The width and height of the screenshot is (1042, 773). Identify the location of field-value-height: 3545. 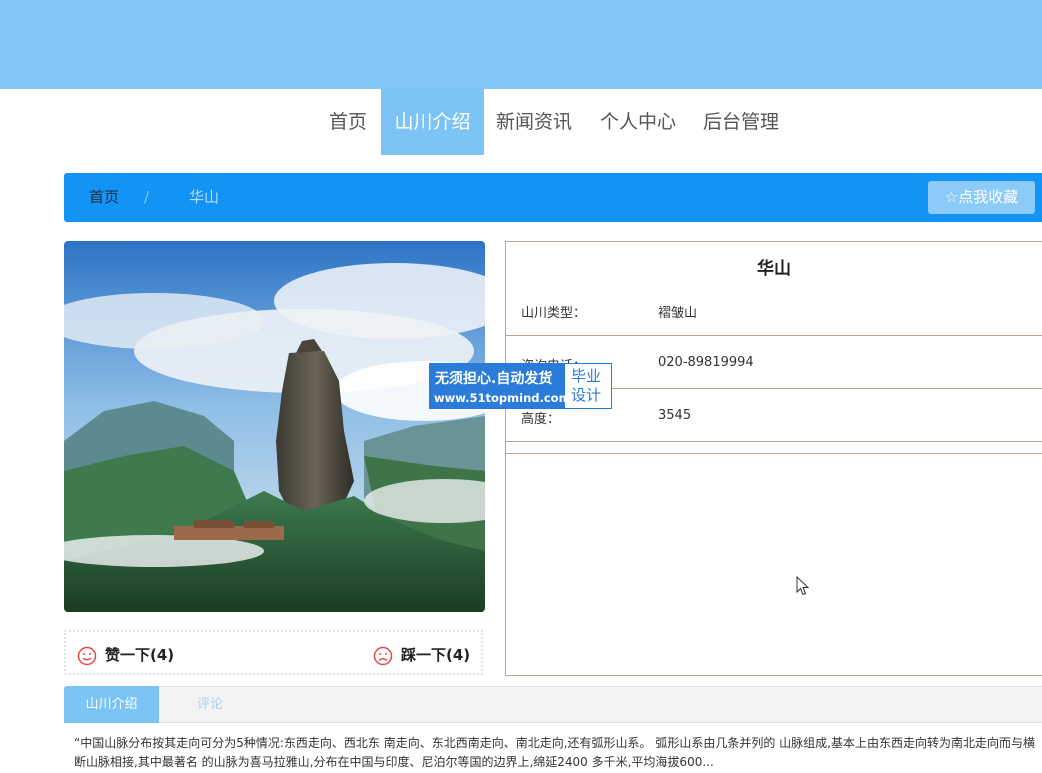
(675, 415).